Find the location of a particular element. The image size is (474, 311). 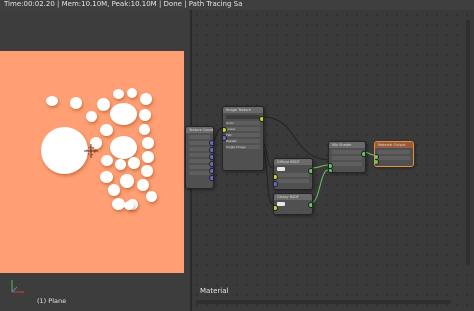

node-title: Glossy BSDF is located at coordinates (293, 197).